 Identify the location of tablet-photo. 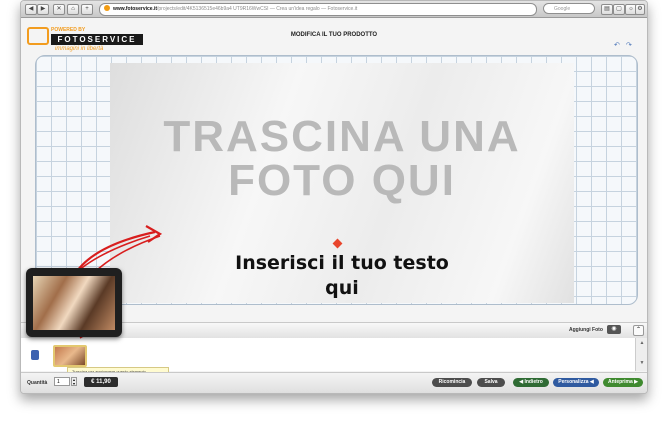
(74, 303).